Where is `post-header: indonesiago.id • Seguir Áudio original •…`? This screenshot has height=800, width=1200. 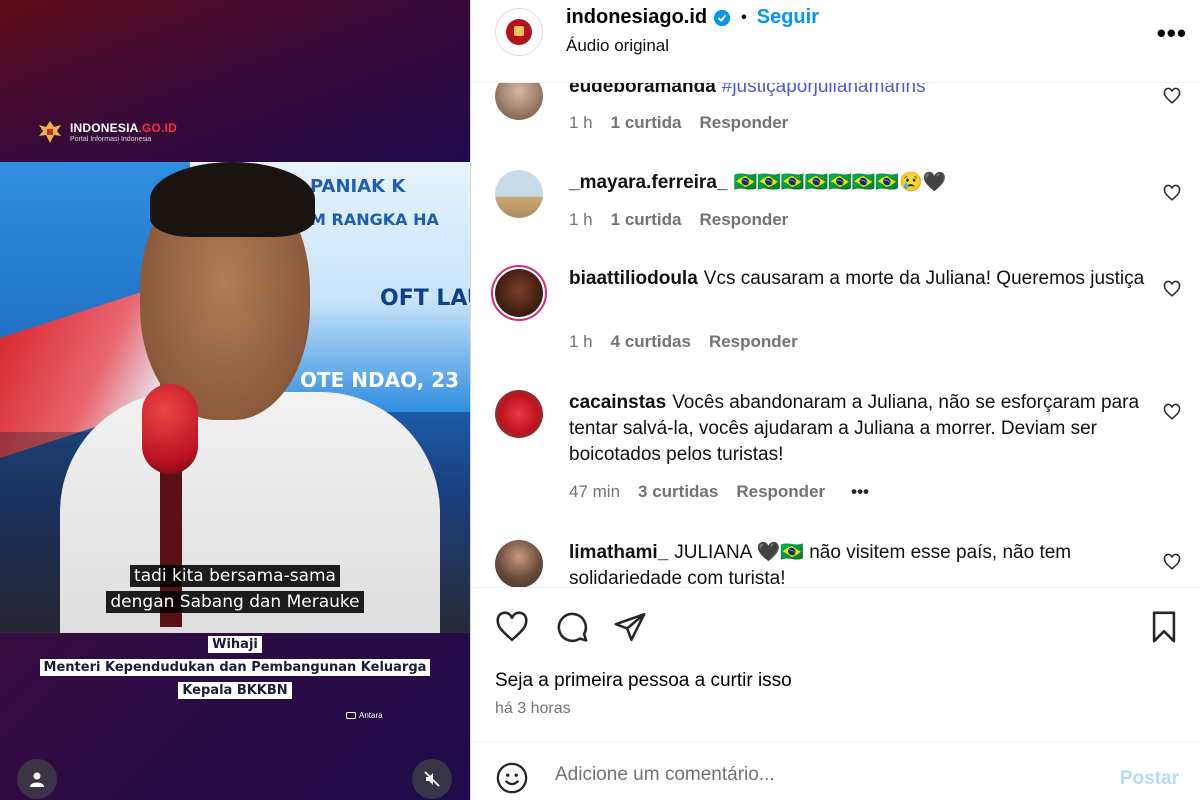 post-header: indonesiago.id • Seguir Áudio original •… is located at coordinates (835, 41).